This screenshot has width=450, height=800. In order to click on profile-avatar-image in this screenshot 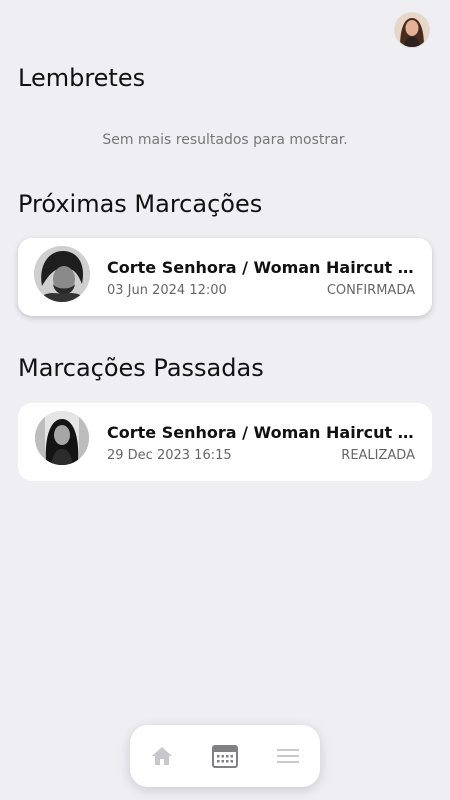, I will do `click(412, 30)`.